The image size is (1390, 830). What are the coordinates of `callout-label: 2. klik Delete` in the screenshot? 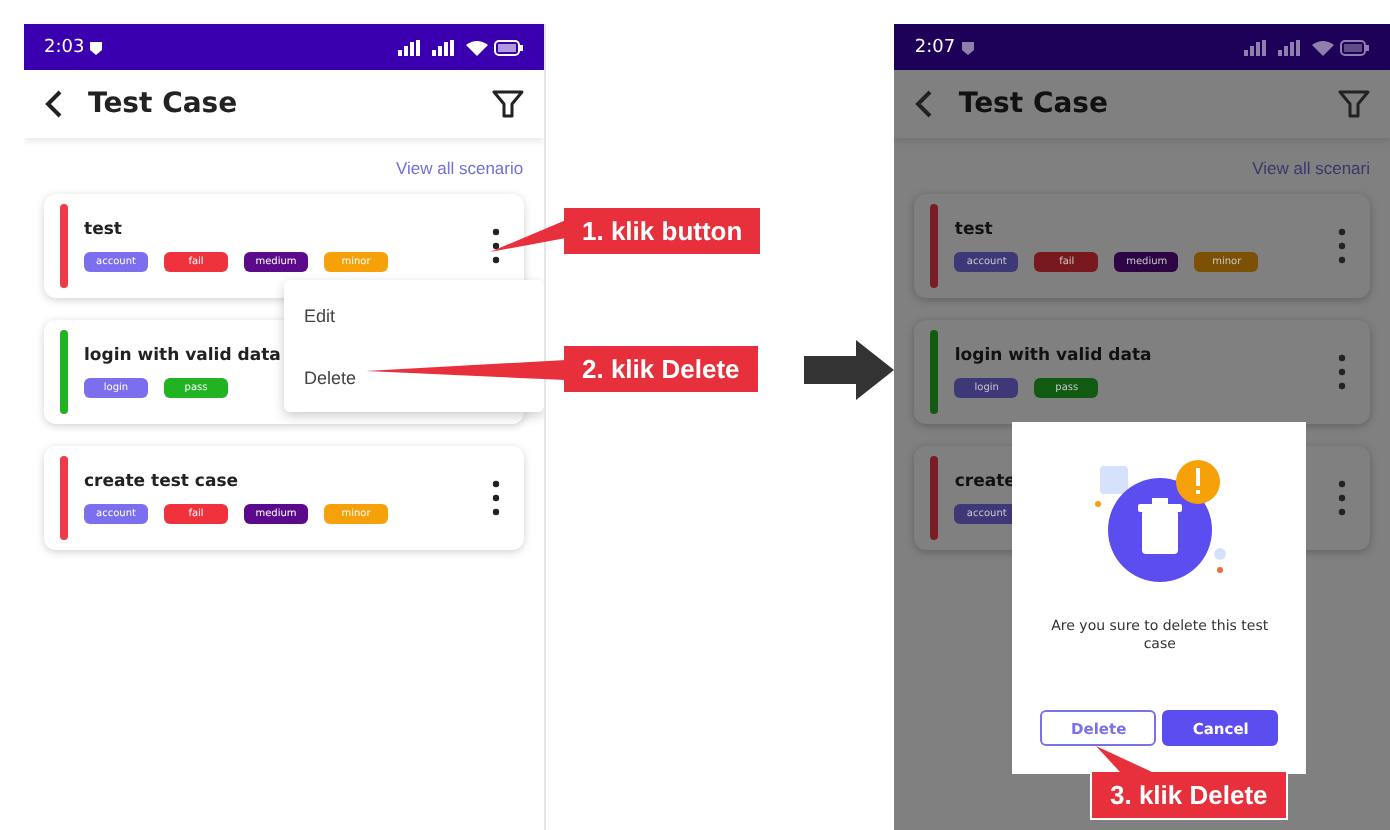 It's located at (661, 369).